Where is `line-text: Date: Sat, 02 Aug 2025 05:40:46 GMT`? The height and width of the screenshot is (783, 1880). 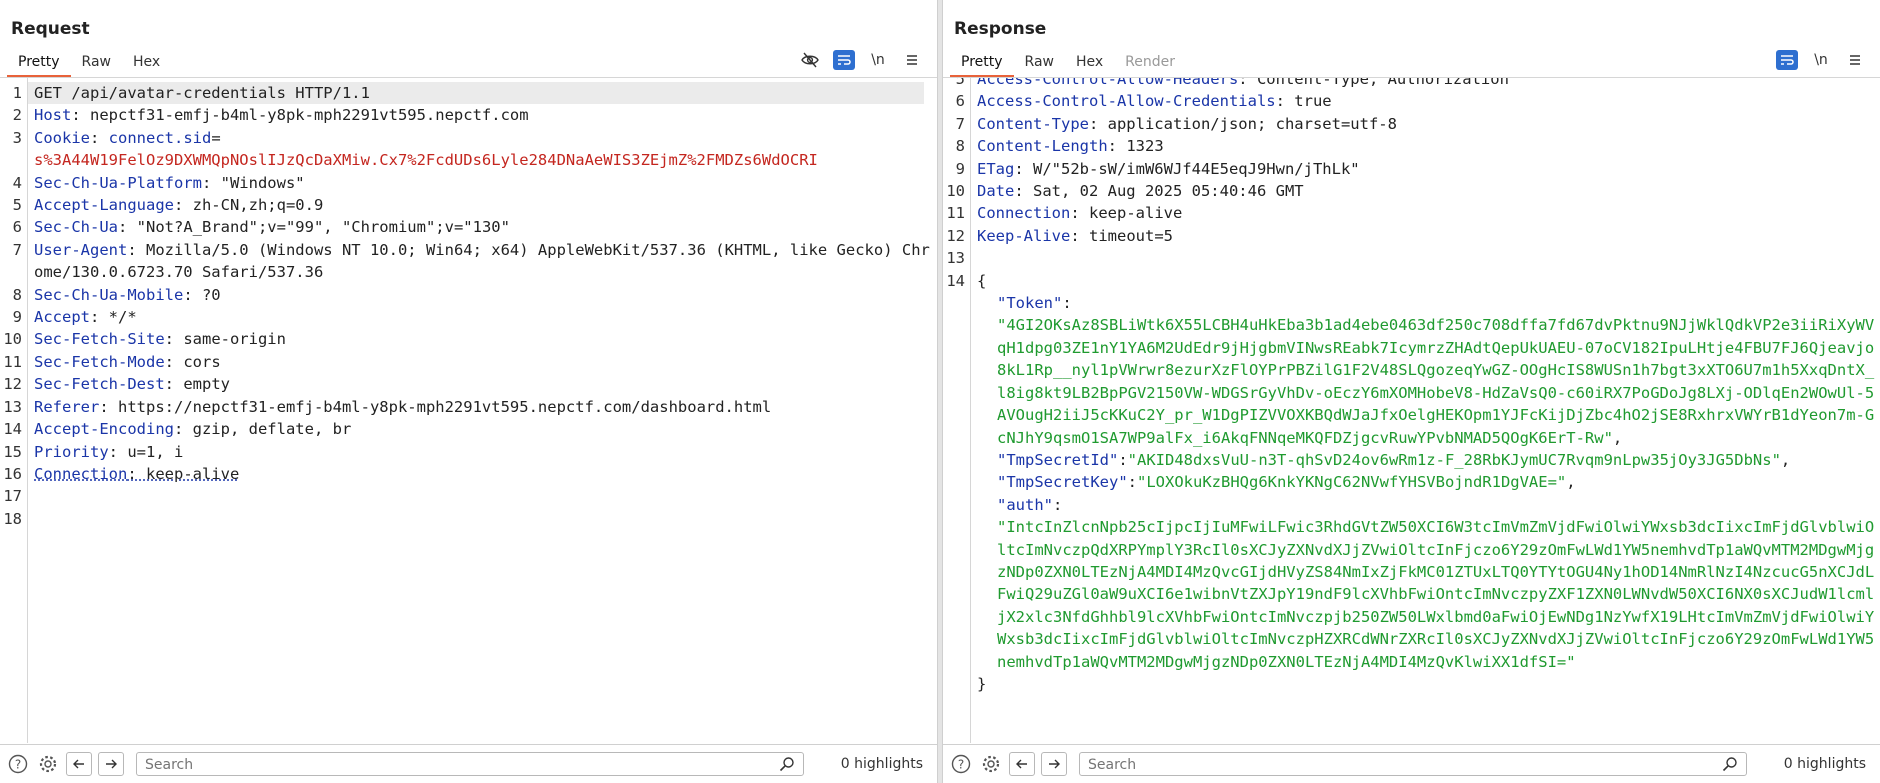 line-text: Date: Sat, 02 Aug 2025 05:40:46 GMT is located at coordinates (1428, 191).